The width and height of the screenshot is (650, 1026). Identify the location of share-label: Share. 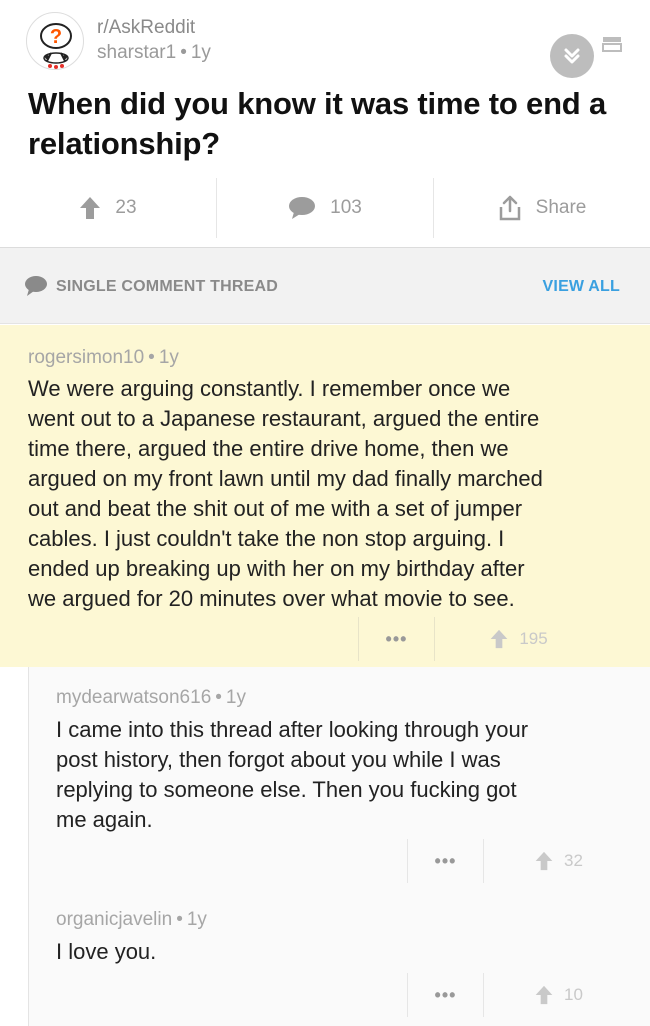
(561, 207).